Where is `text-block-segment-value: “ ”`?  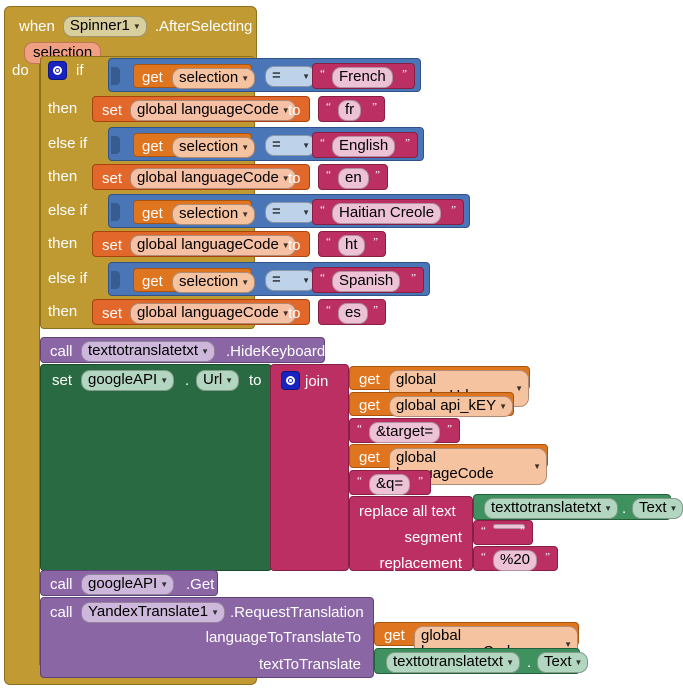 text-block-segment-value: “ ” is located at coordinates (503, 532).